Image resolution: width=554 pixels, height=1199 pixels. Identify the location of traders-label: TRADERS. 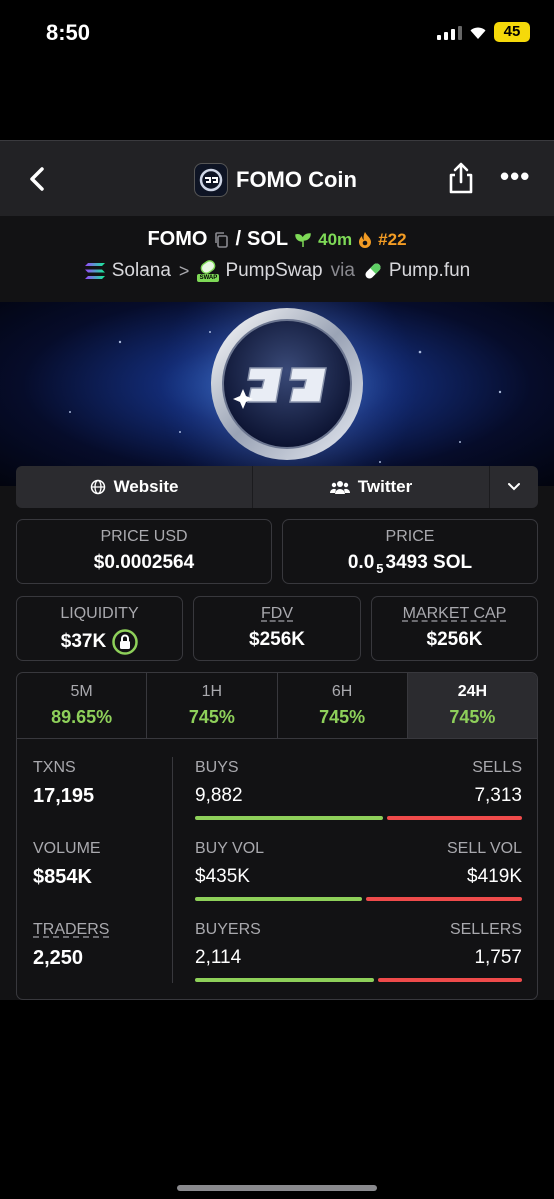
(71, 930).